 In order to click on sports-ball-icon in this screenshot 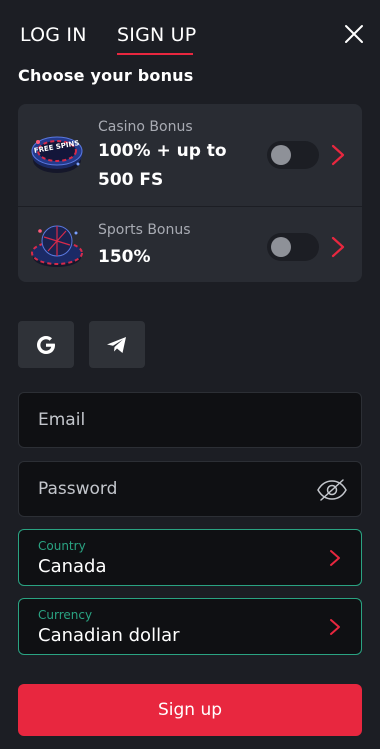, I will do `click(57, 246)`.